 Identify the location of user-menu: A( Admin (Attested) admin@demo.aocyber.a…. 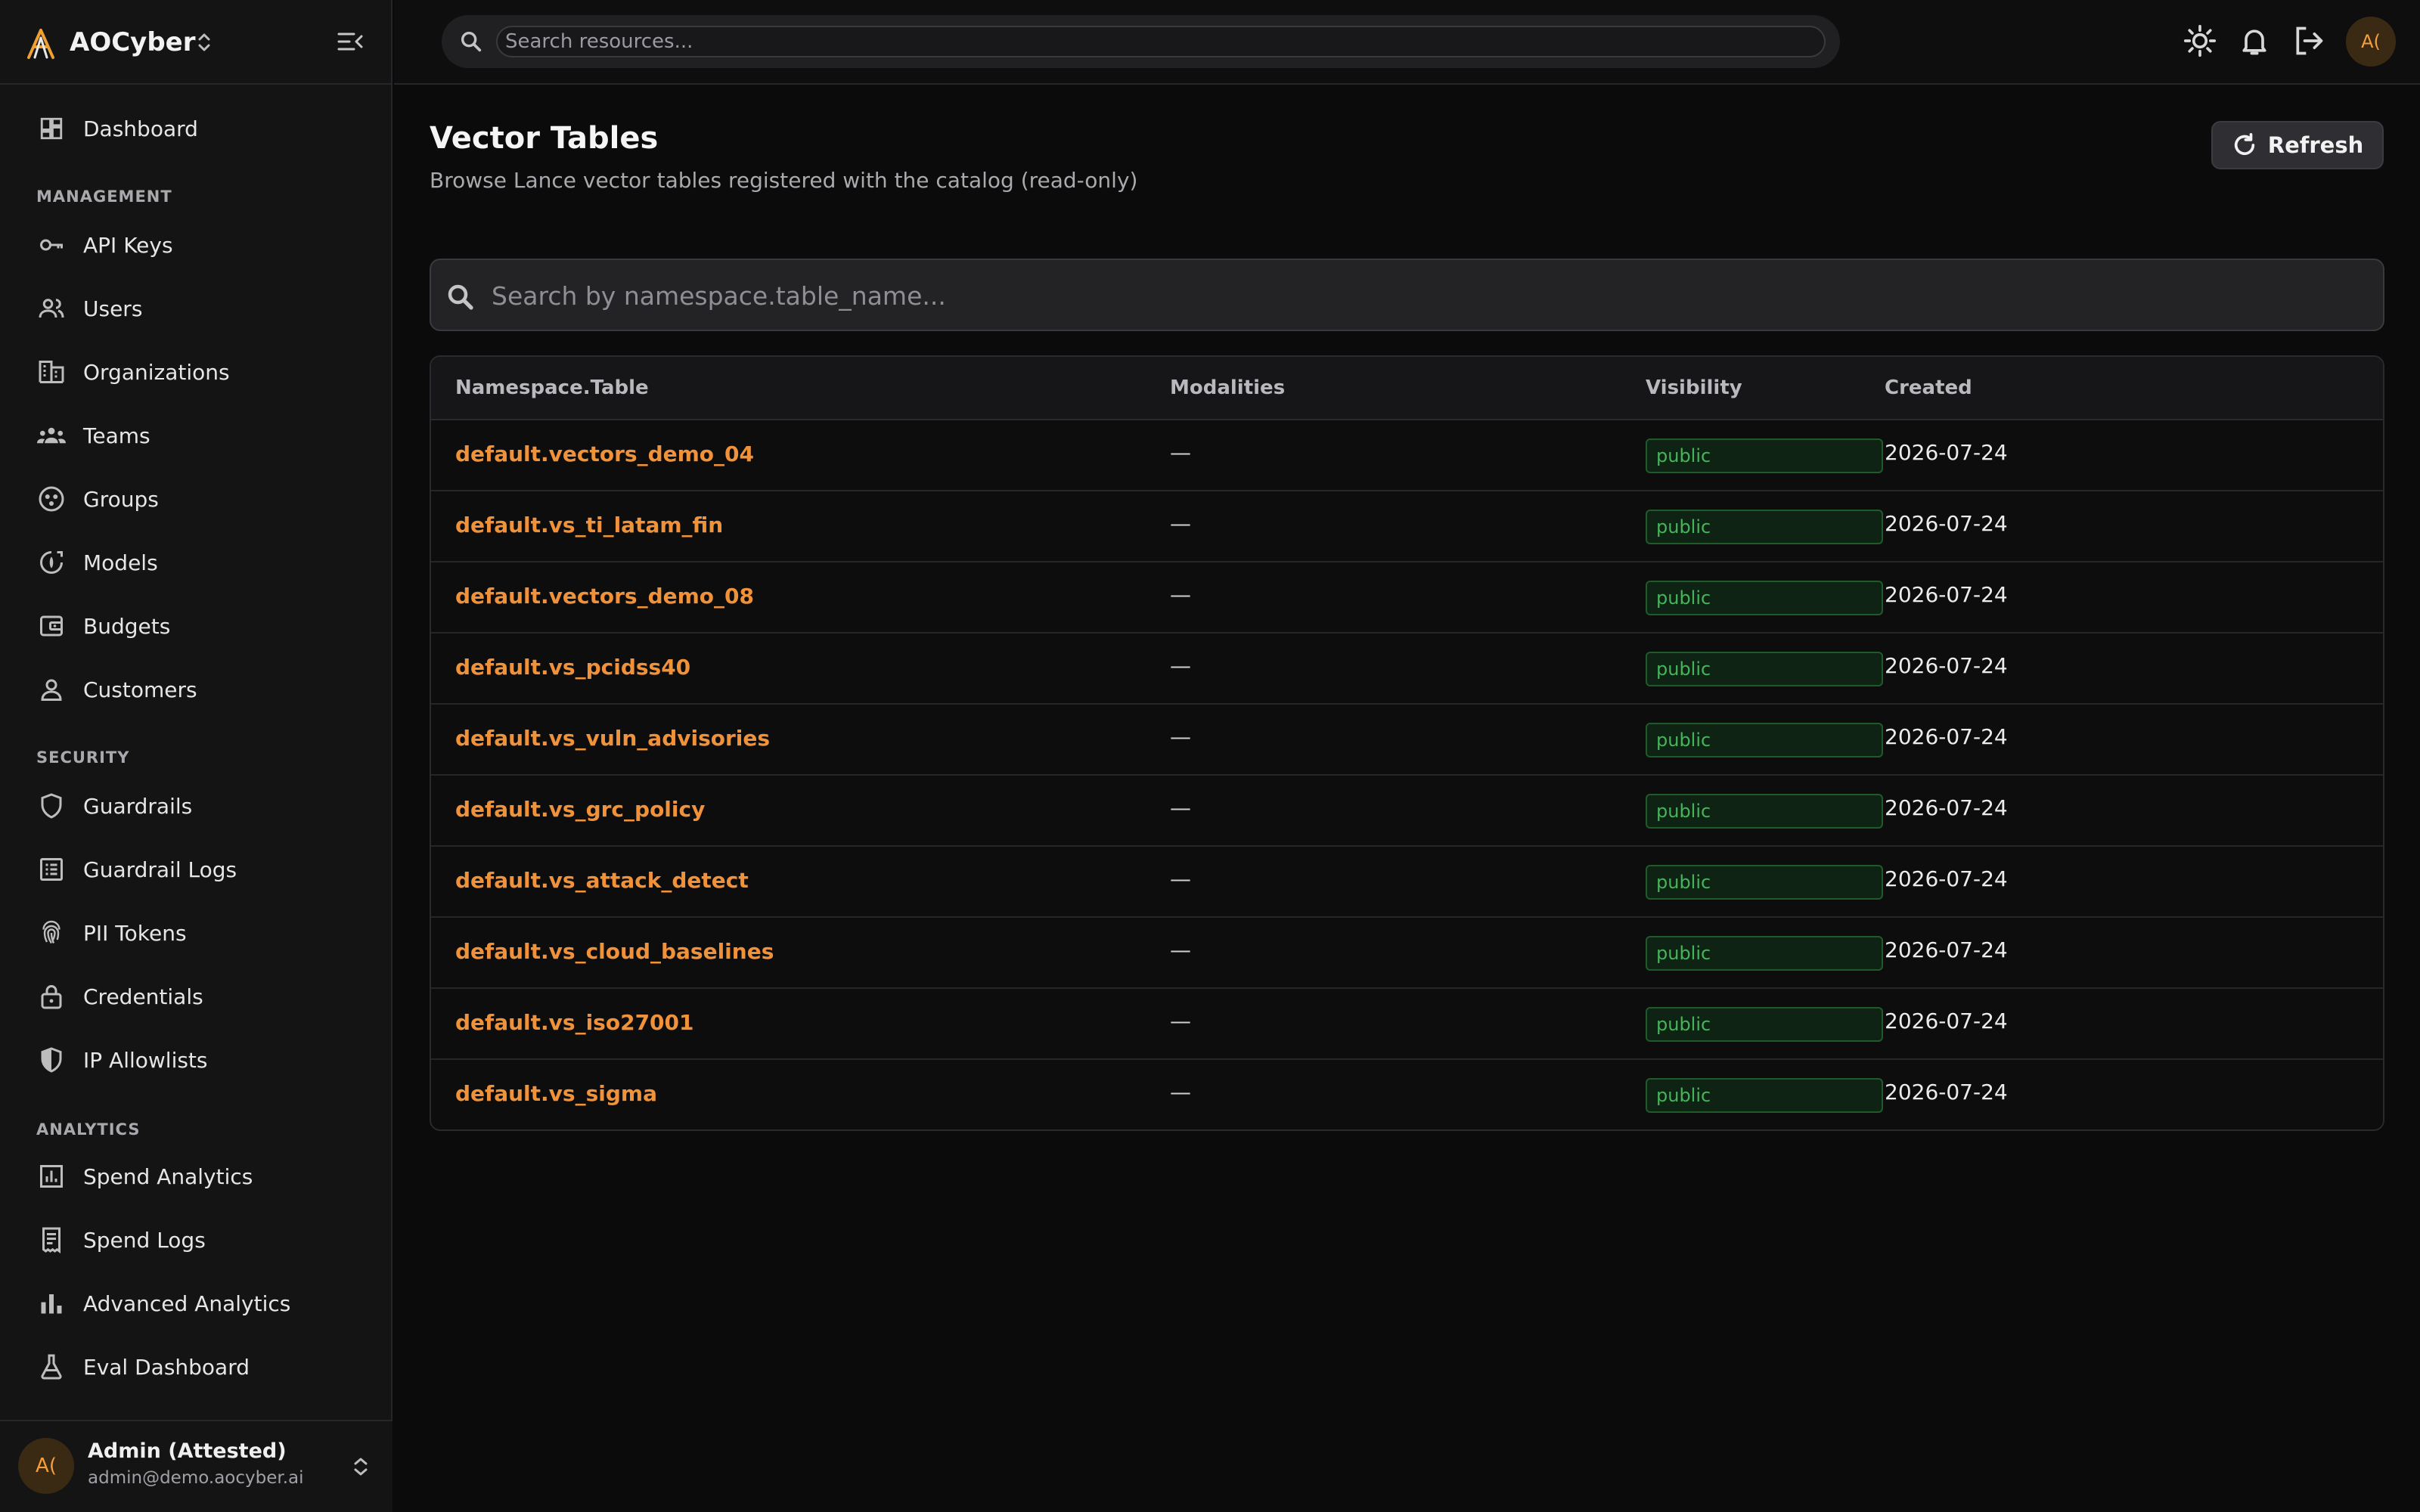
(196, 1466).